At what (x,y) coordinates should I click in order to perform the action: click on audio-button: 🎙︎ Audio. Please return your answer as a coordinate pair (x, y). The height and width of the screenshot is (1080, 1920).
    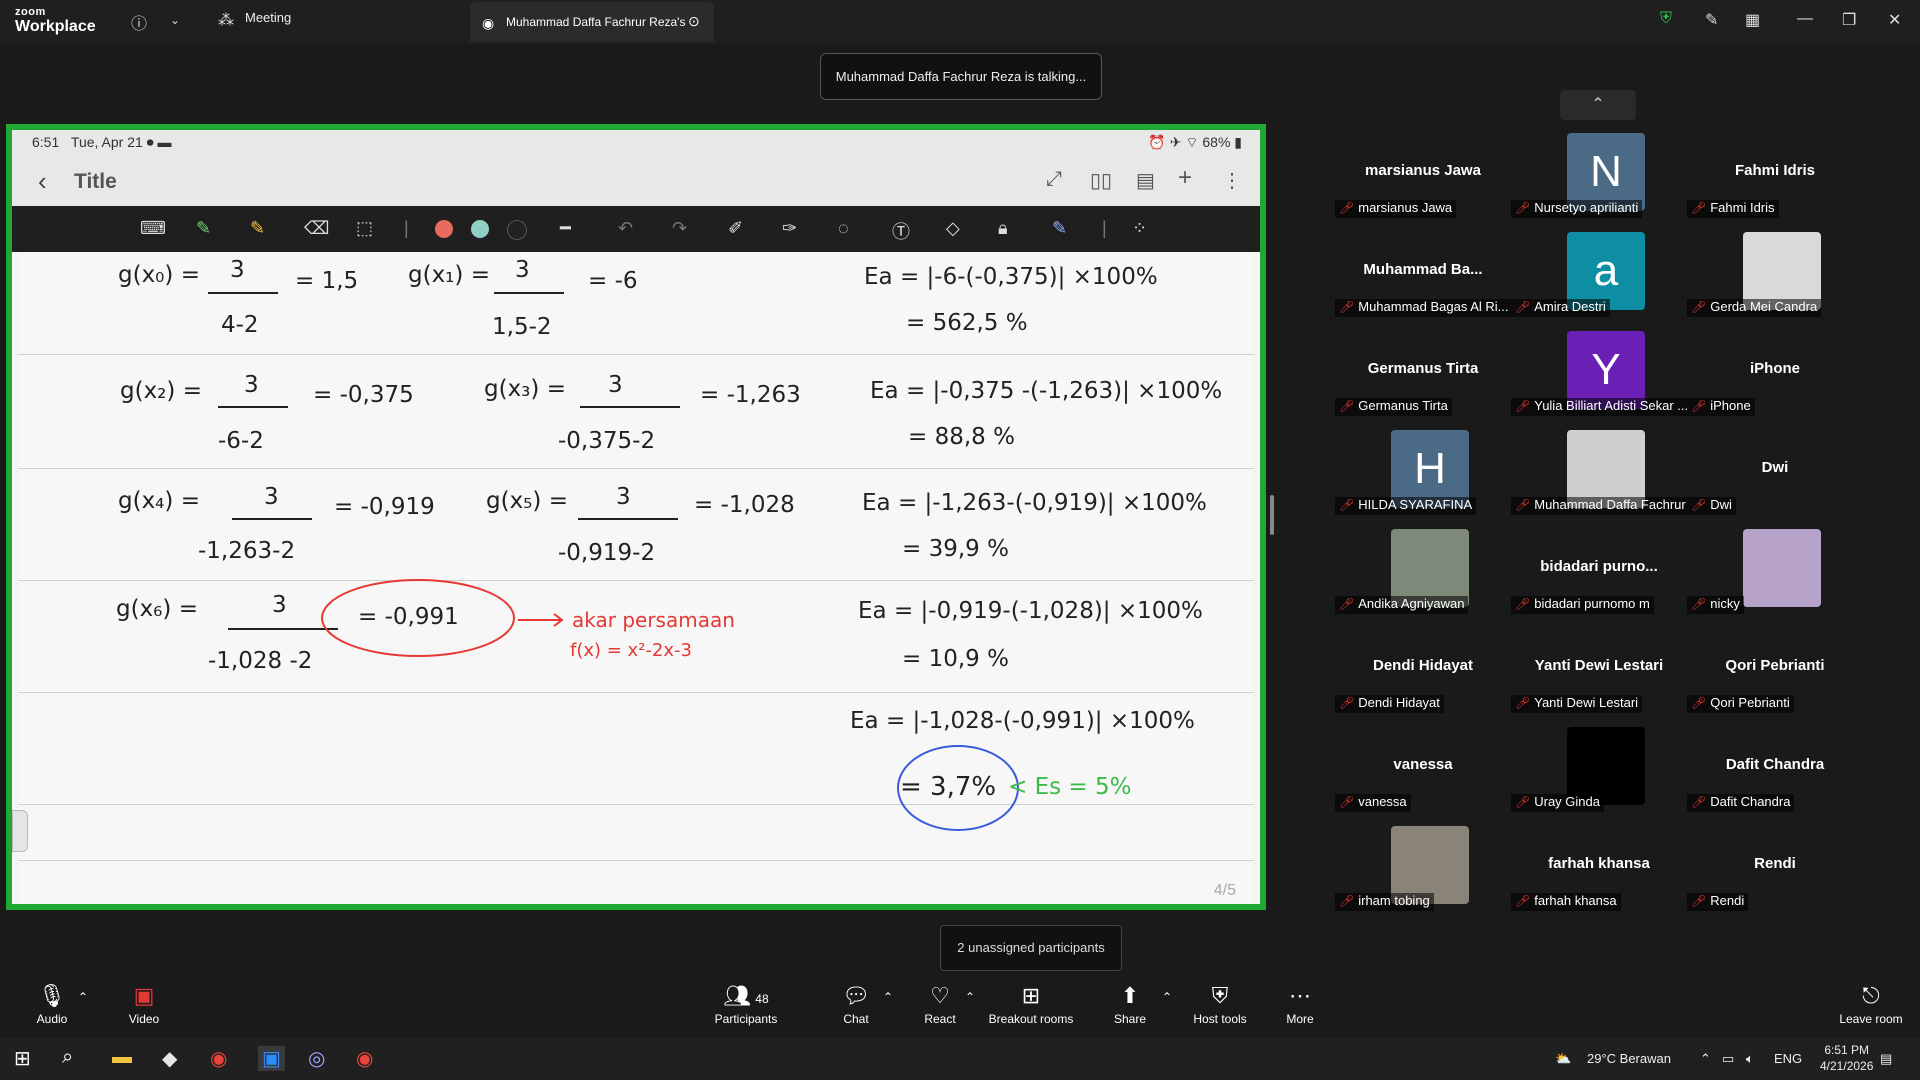
    Looking at the image, I should click on (52, 1003).